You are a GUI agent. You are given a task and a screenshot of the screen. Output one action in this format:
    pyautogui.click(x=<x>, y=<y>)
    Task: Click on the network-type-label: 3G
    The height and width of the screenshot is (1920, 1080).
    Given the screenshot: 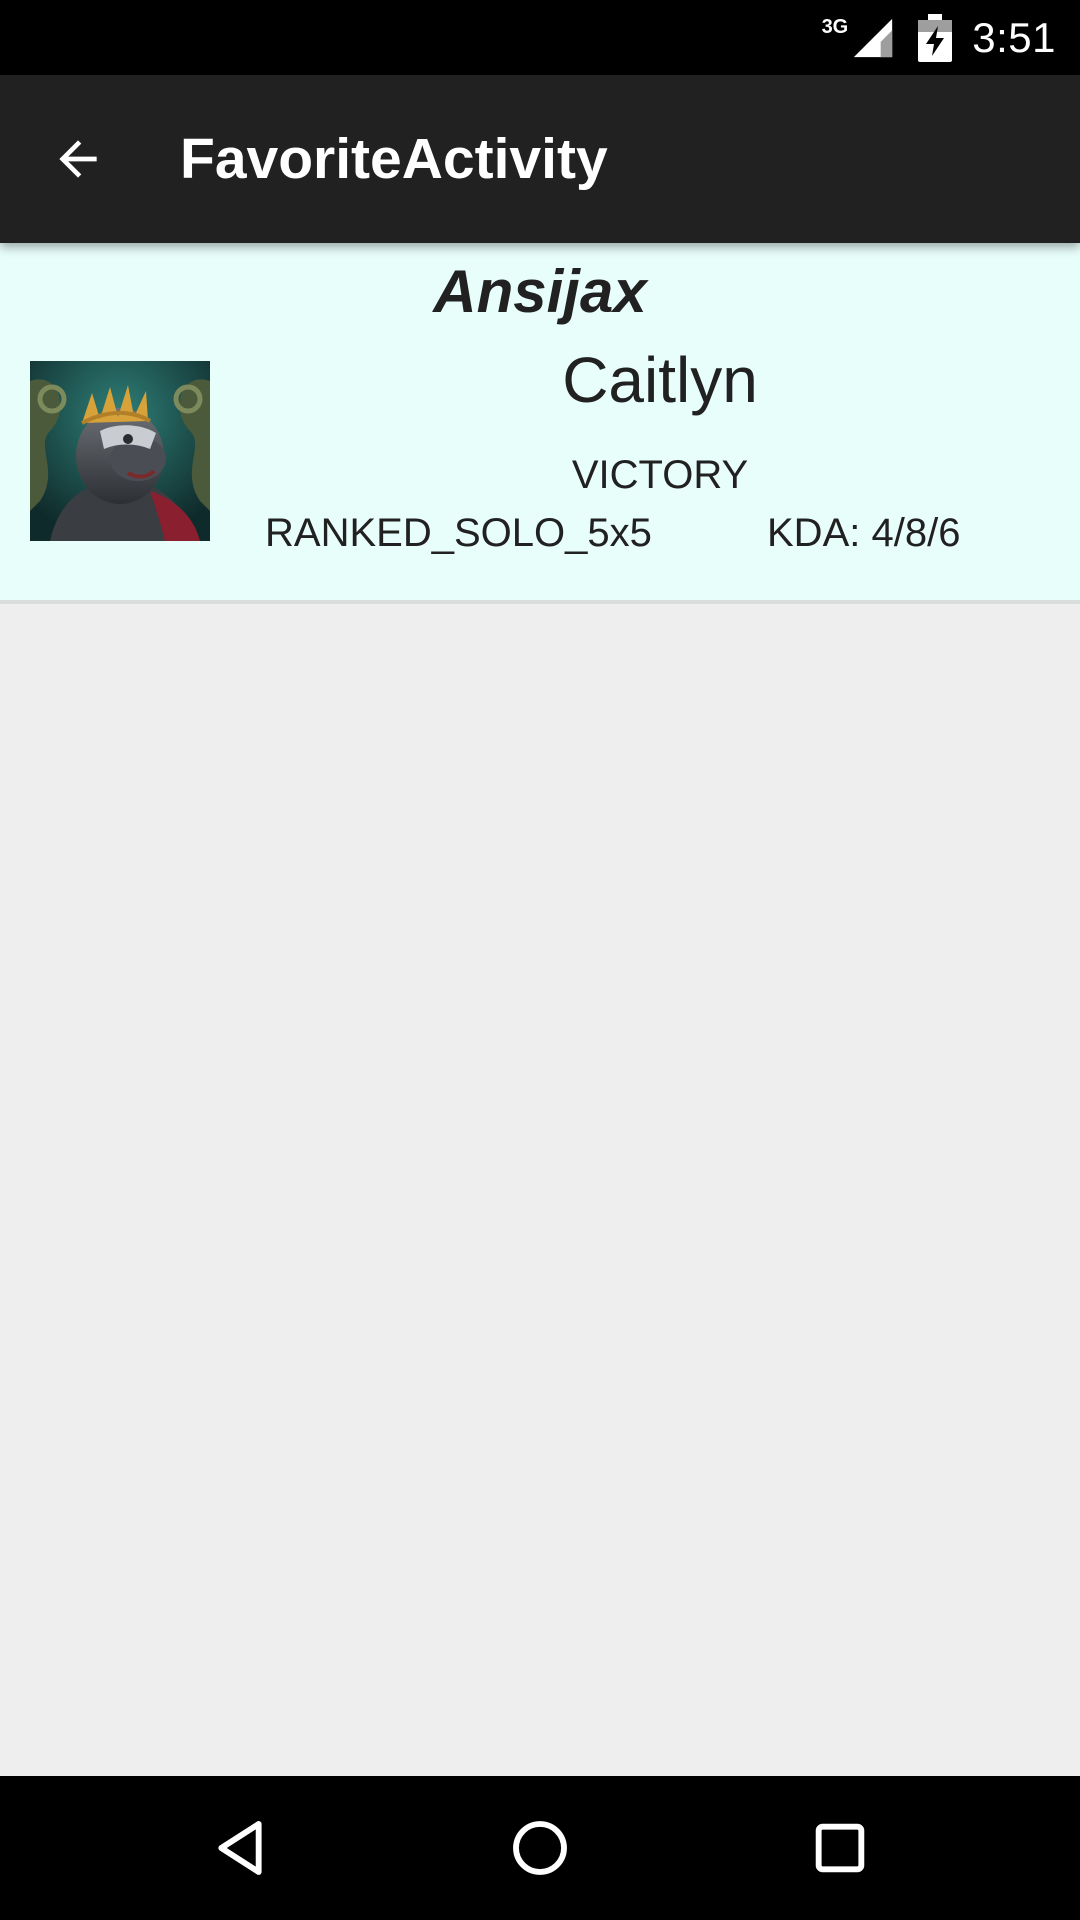 What is the action you would take?
    pyautogui.click(x=835, y=27)
    